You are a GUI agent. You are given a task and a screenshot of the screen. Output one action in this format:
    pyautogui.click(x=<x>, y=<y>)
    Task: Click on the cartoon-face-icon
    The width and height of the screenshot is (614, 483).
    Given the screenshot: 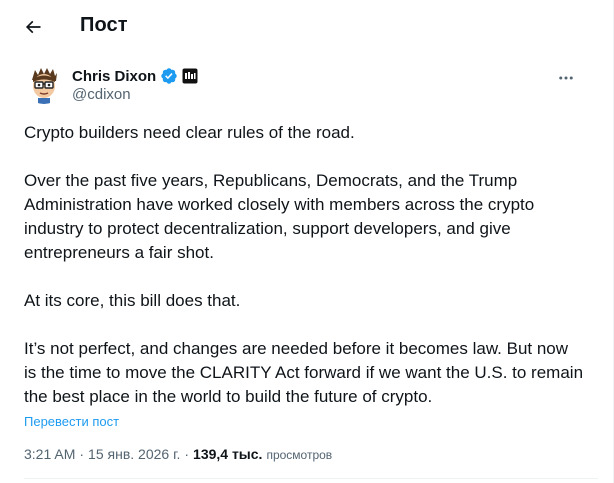 What is the action you would take?
    pyautogui.click(x=44, y=84)
    